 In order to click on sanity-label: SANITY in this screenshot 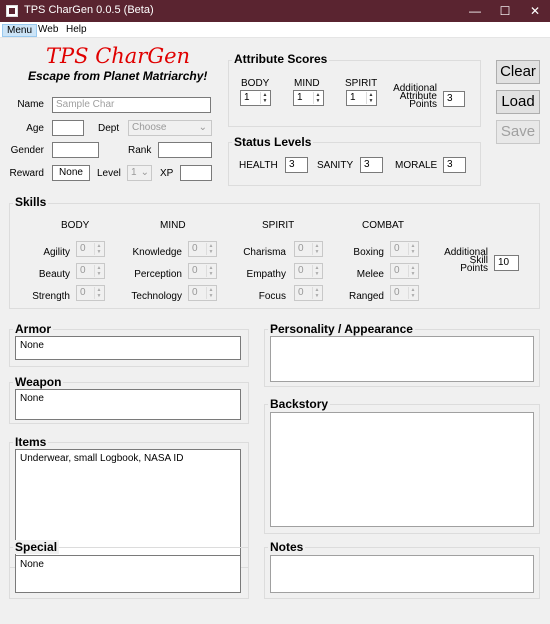, I will do `click(335, 165)`.